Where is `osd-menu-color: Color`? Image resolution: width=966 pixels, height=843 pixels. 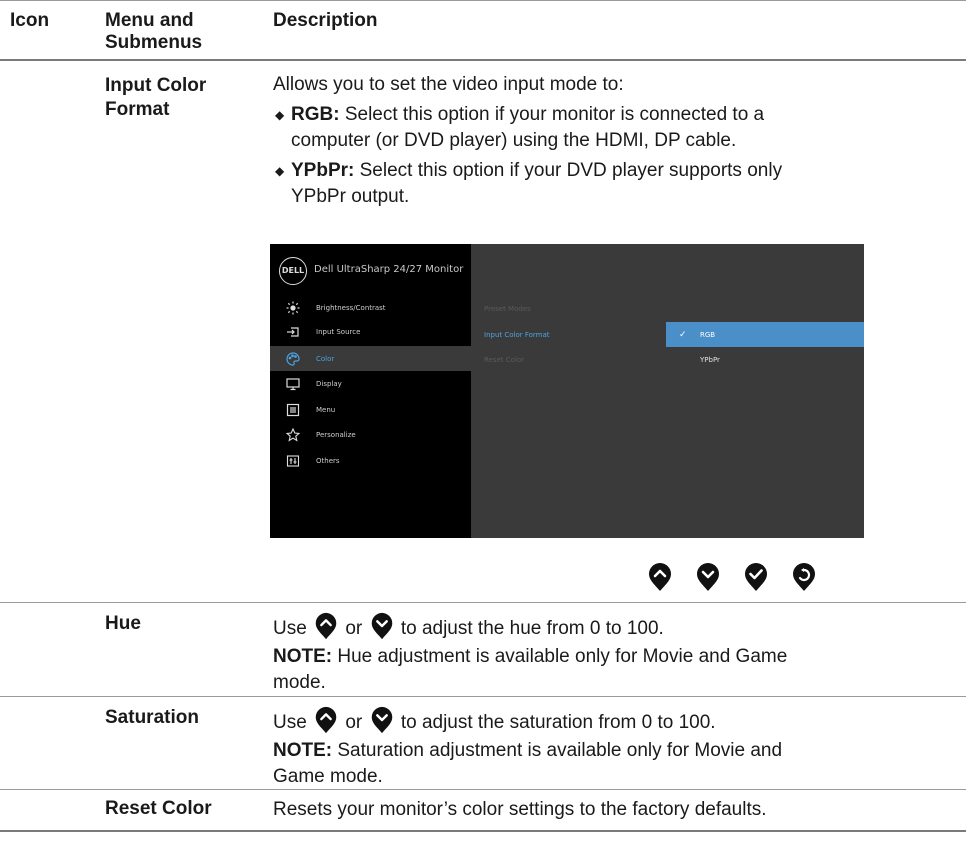
osd-menu-color: Color is located at coordinates (370, 358).